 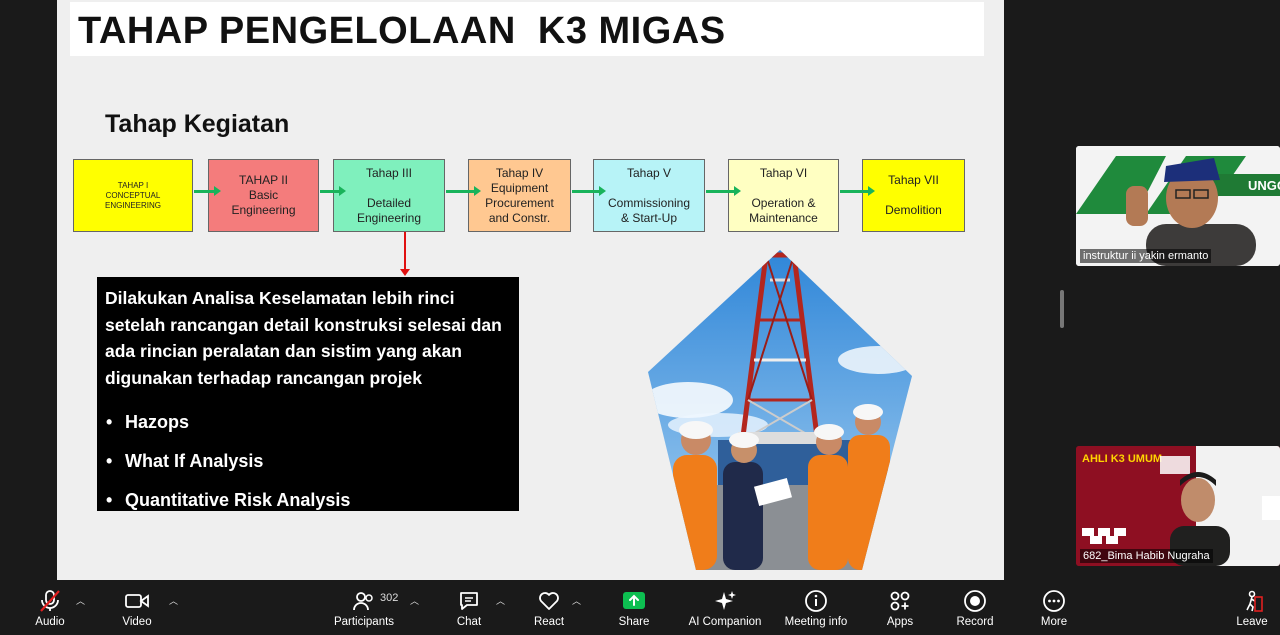 What do you see at coordinates (173, 600) in the screenshot?
I see `video-options-caret: ︿` at bounding box center [173, 600].